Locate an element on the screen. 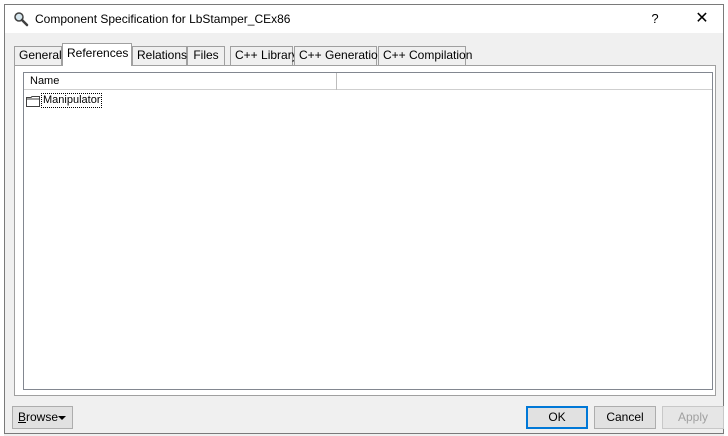  magnifier-icon is located at coordinates (21, 19).